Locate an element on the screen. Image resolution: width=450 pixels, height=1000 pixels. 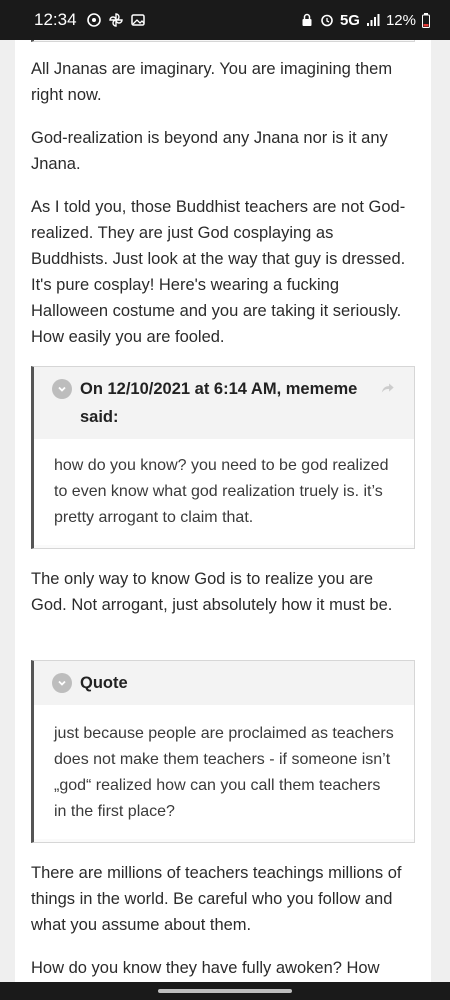
navigation-bar is located at coordinates (225, 991).